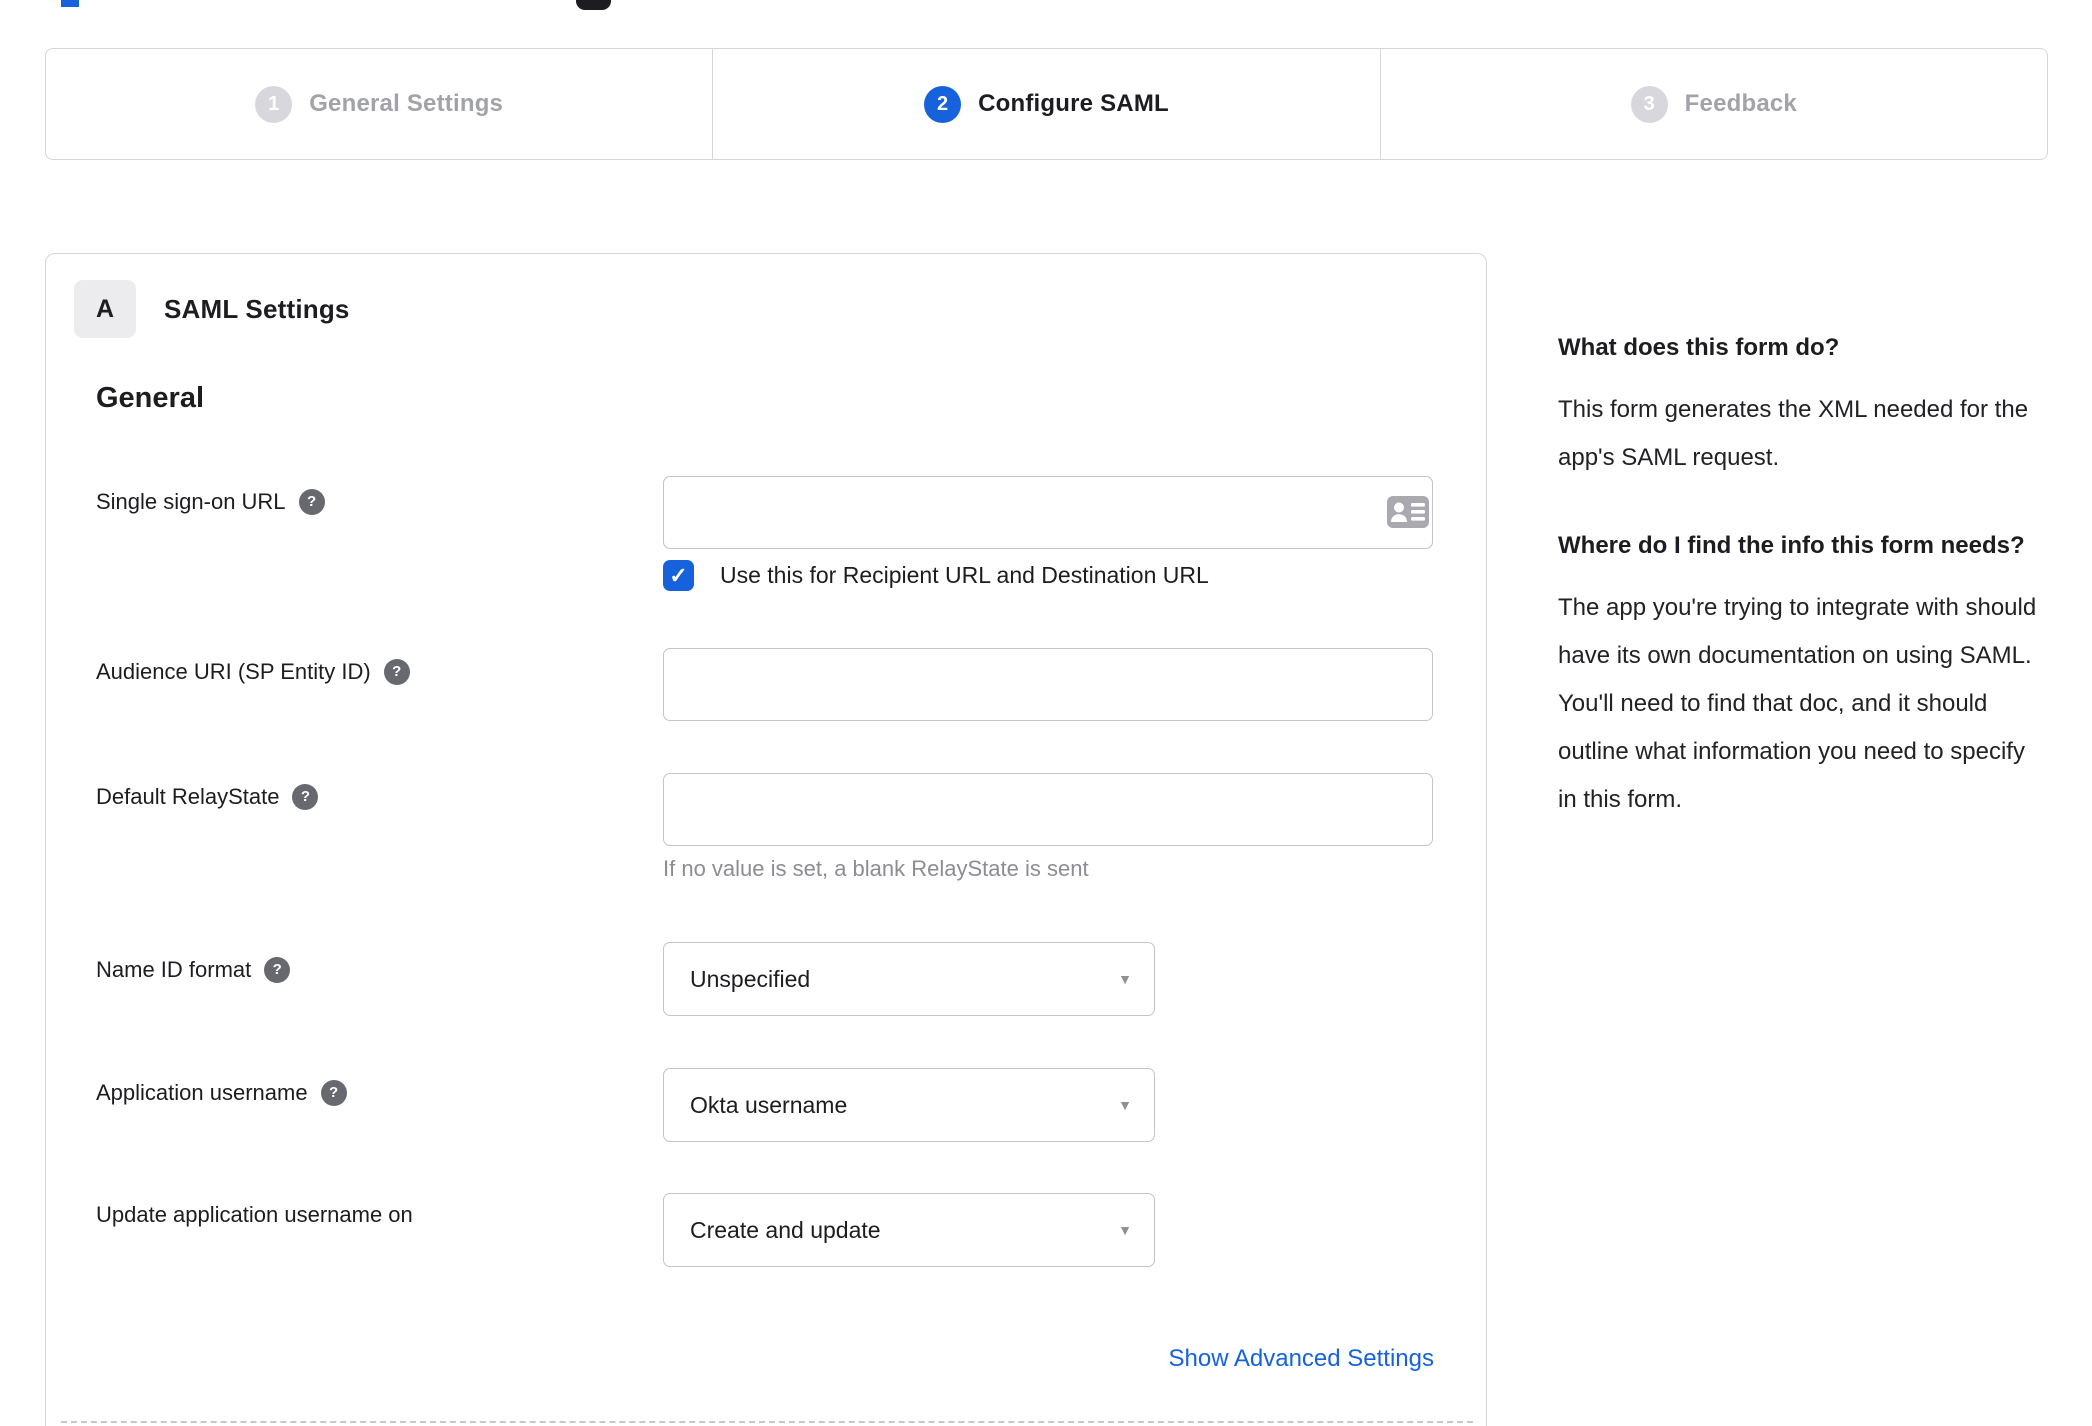  Describe the element at coordinates (274, 104) in the screenshot. I see `step-1-circle: 1` at that location.